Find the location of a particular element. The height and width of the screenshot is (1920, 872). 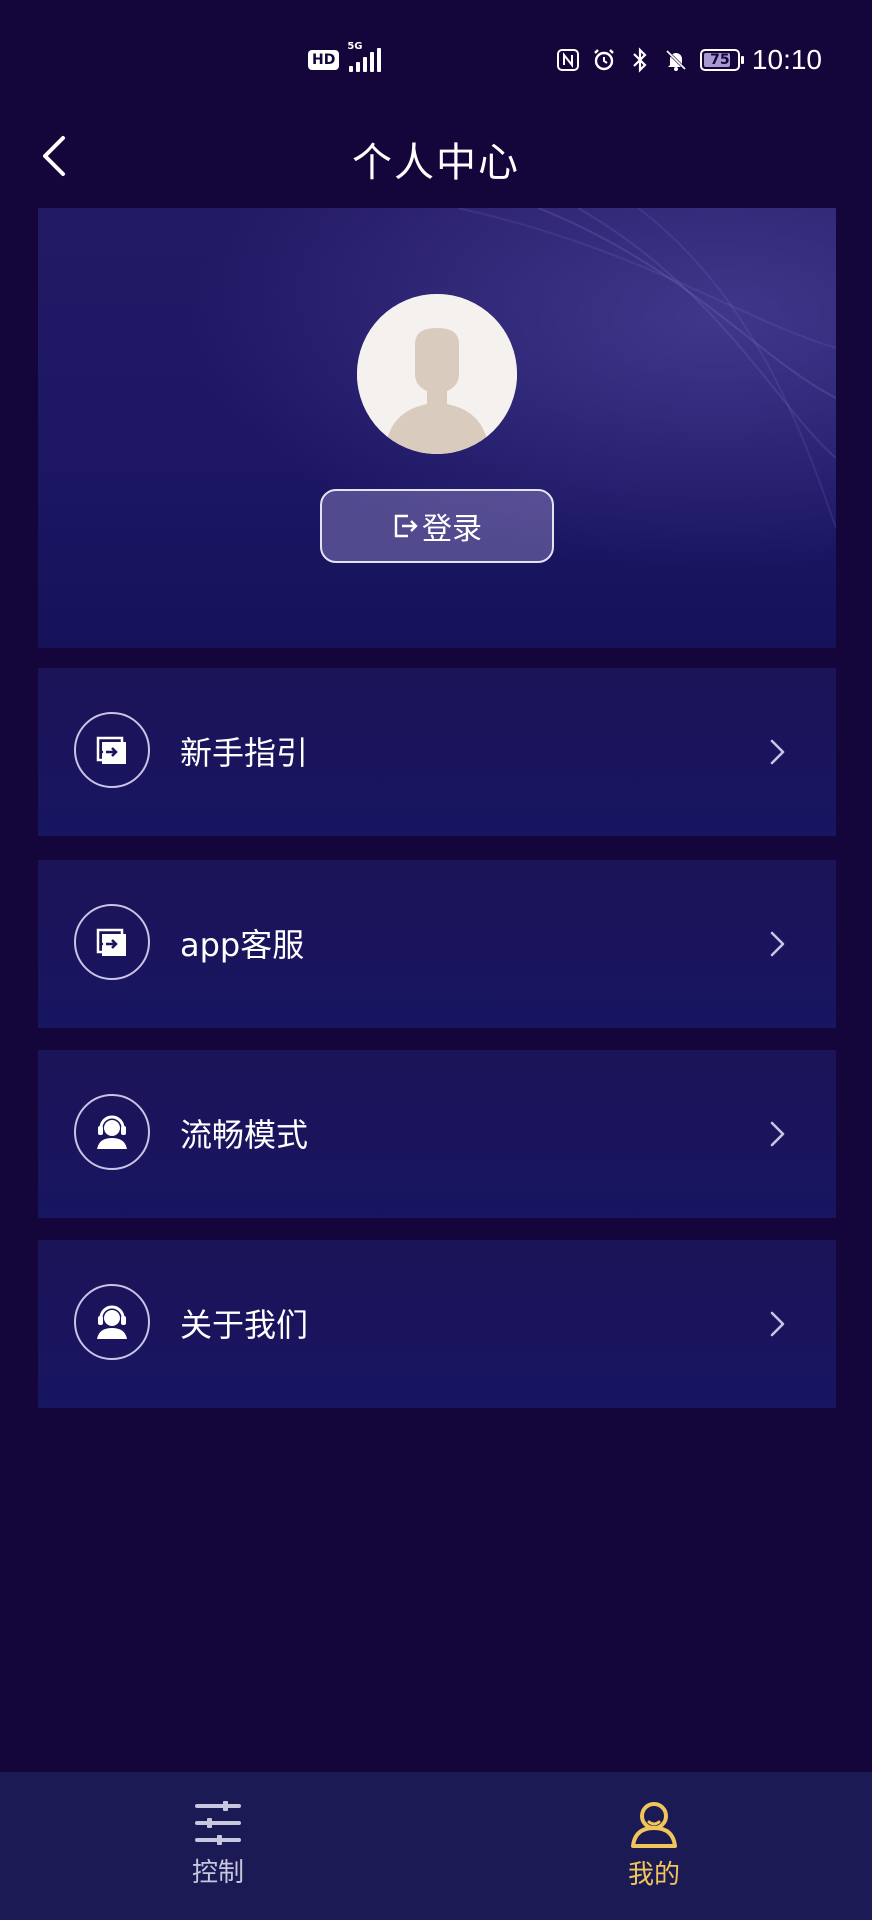

bottom-tab-bar: 控制 我的 is located at coordinates (436, 1846).